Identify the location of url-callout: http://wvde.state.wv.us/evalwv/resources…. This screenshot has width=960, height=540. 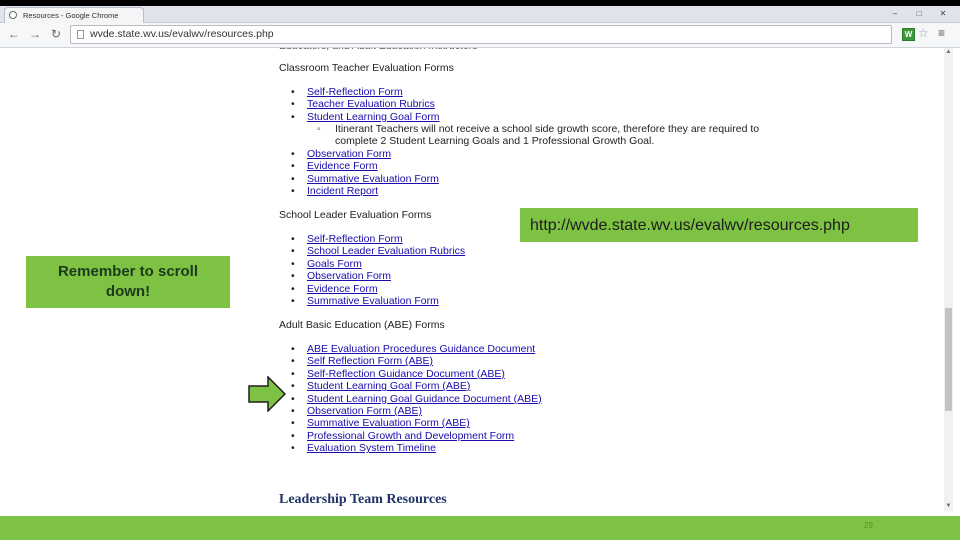
(719, 225).